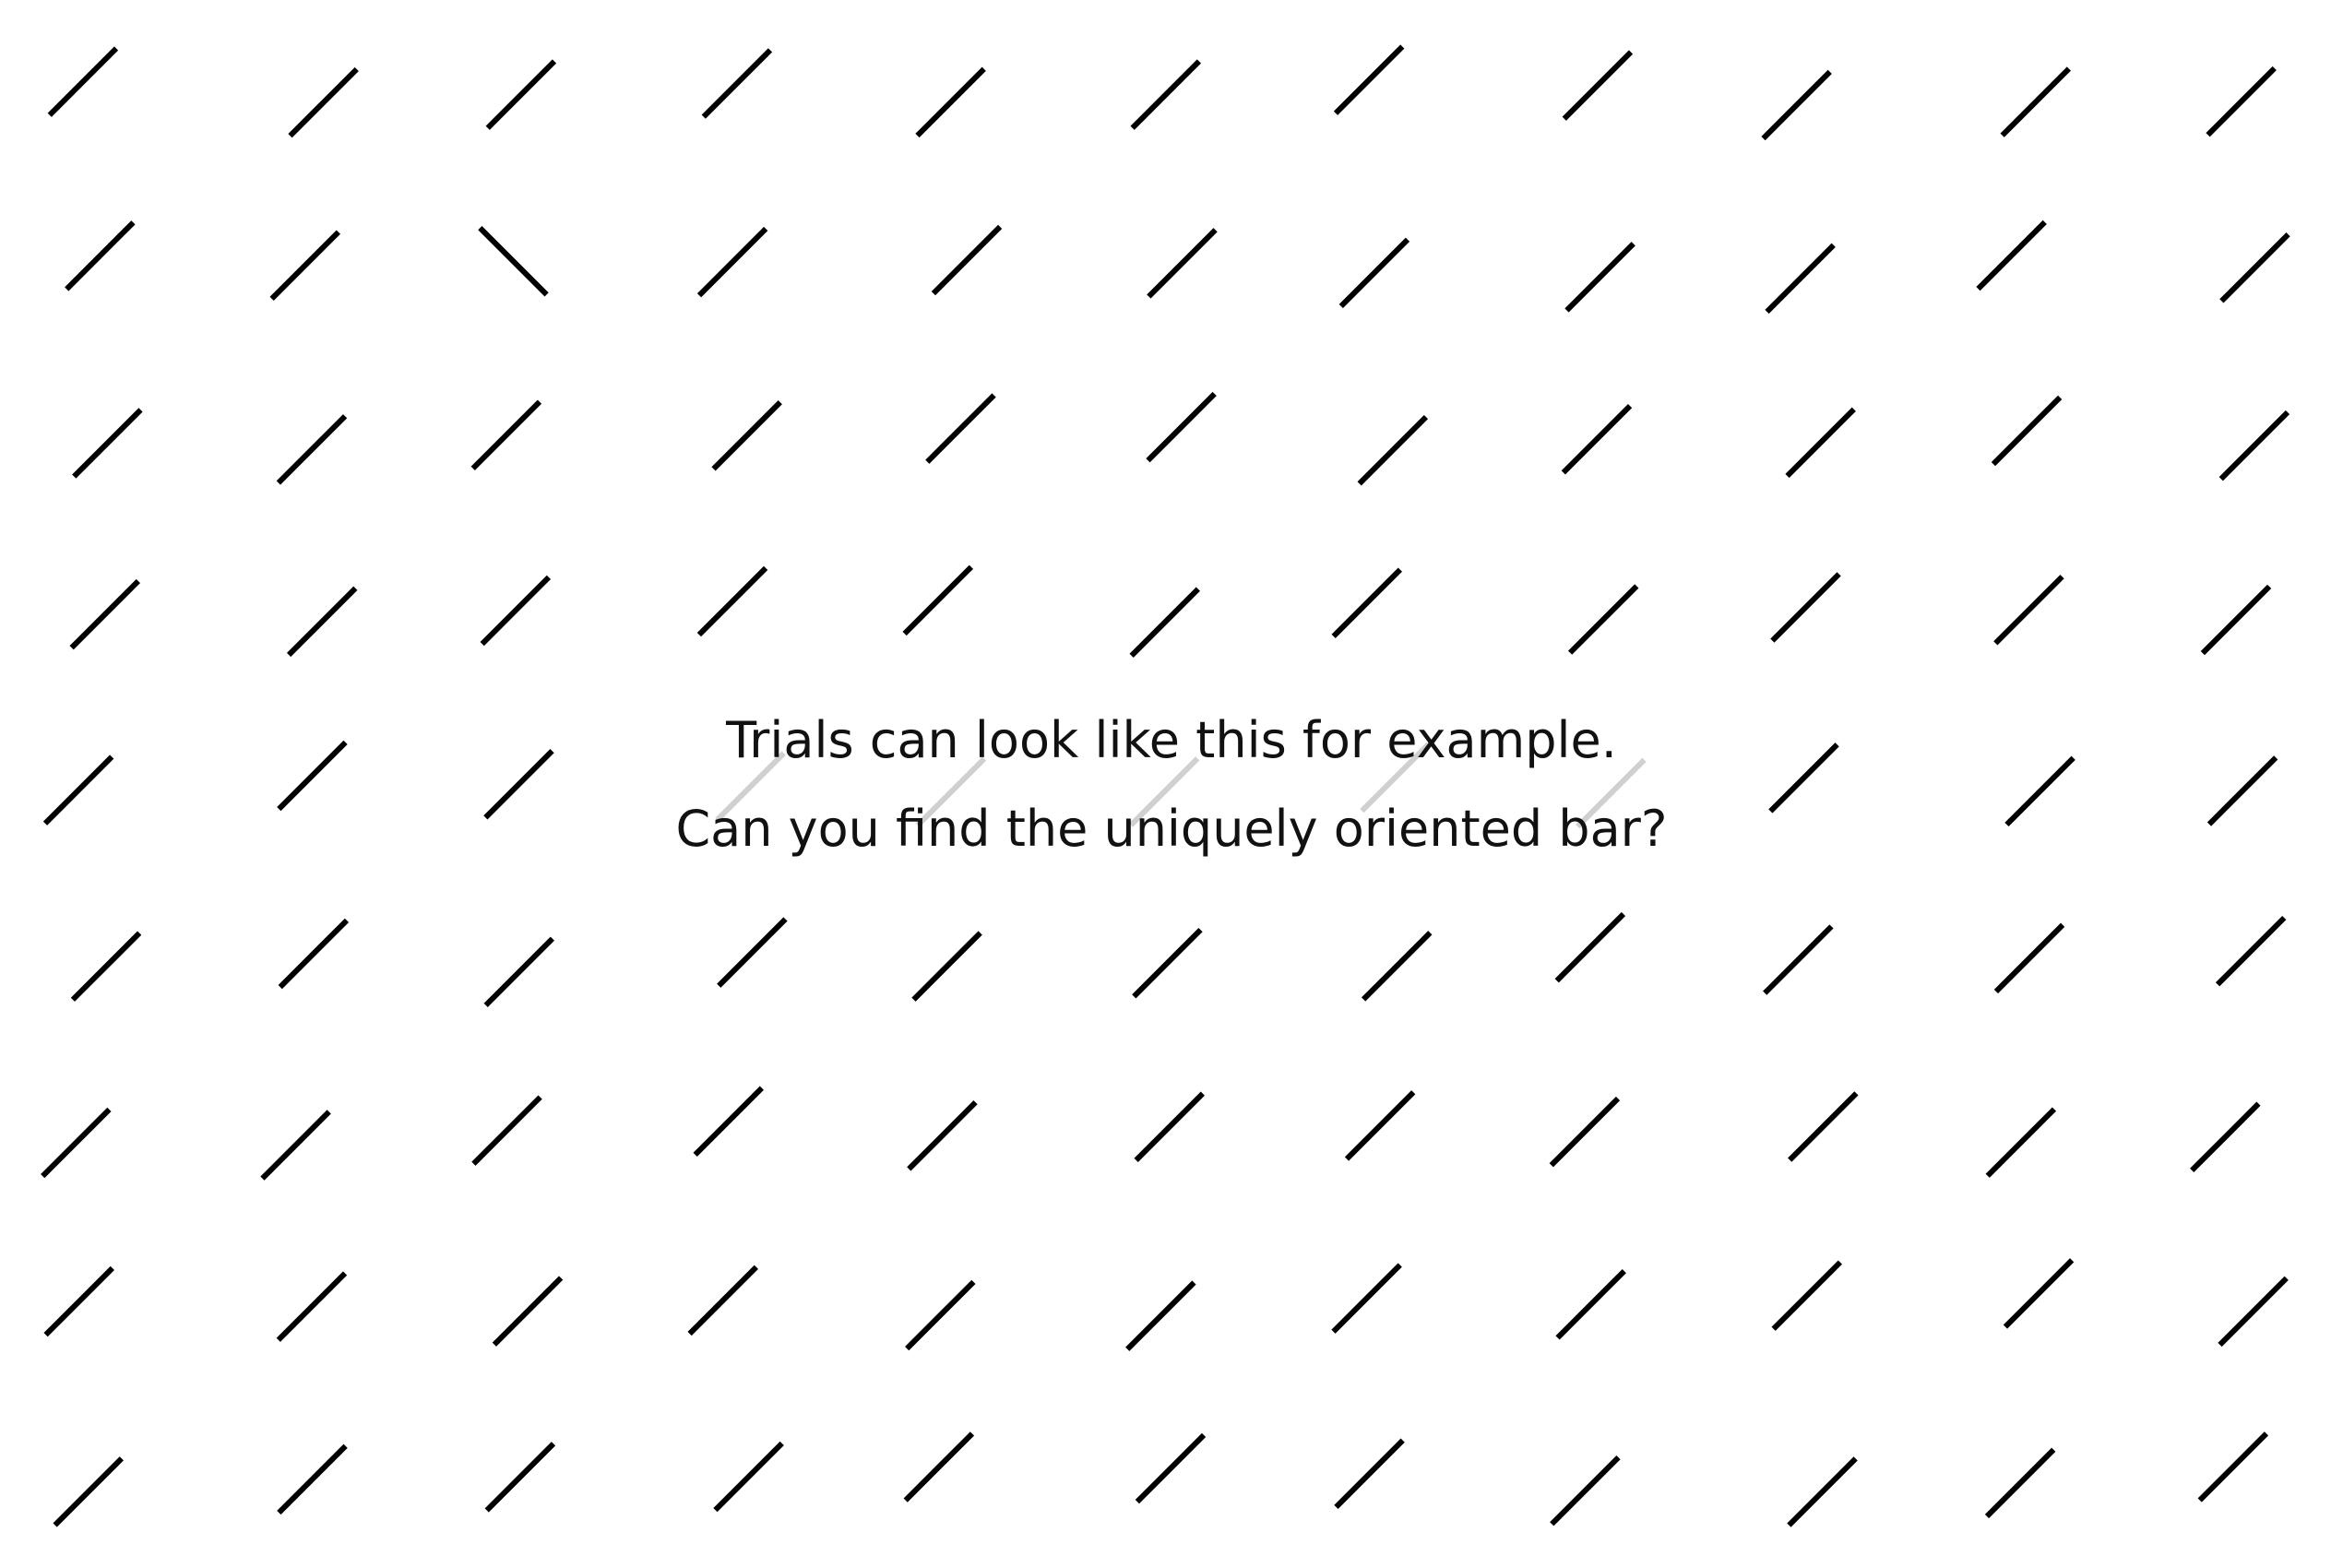 The width and height of the screenshot is (2343, 1568). I want to click on target-bar, so click(514, 261).